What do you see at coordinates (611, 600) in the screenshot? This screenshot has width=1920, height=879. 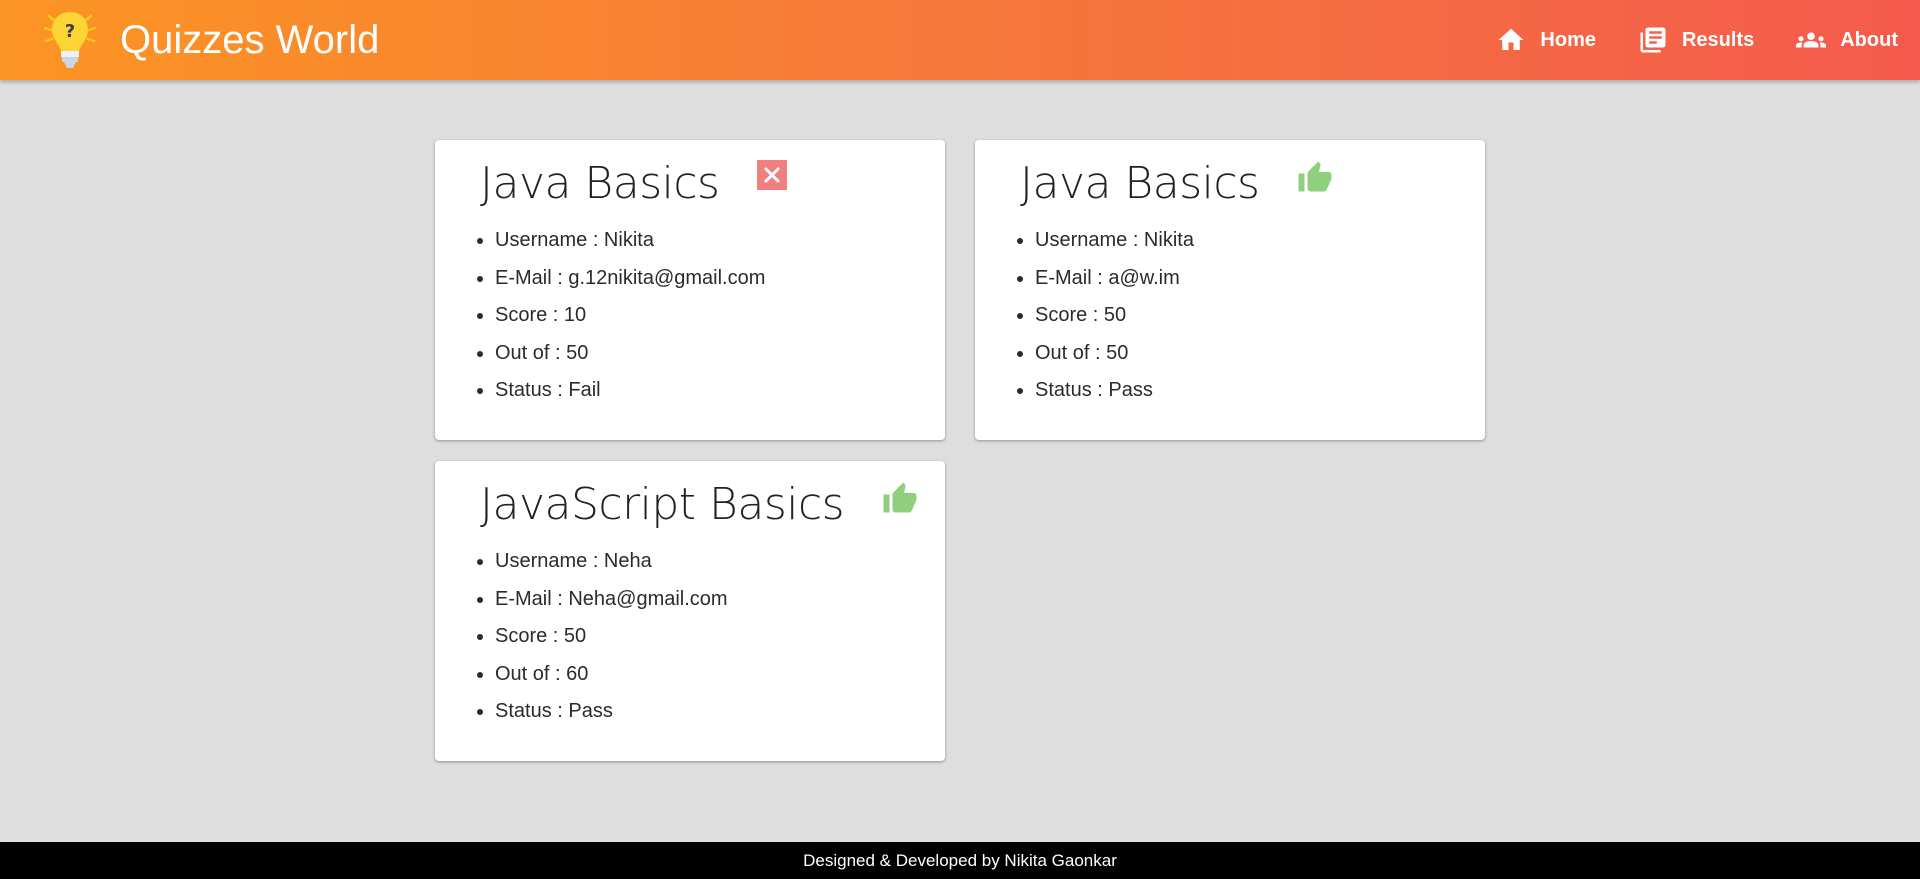 I see `detail-email: E-Mail : Neha@gmail.com` at bounding box center [611, 600].